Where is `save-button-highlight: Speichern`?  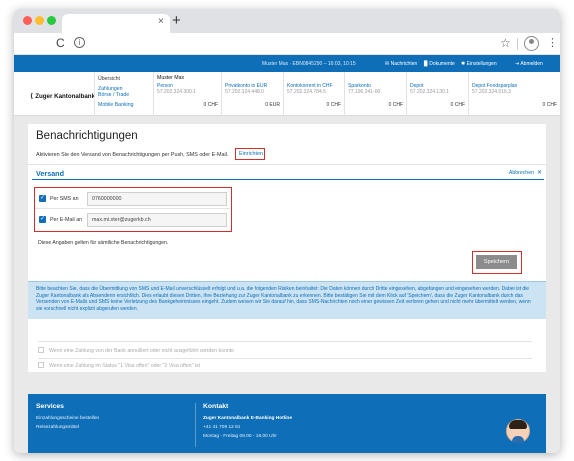 save-button-highlight: Speichern is located at coordinates (497, 262).